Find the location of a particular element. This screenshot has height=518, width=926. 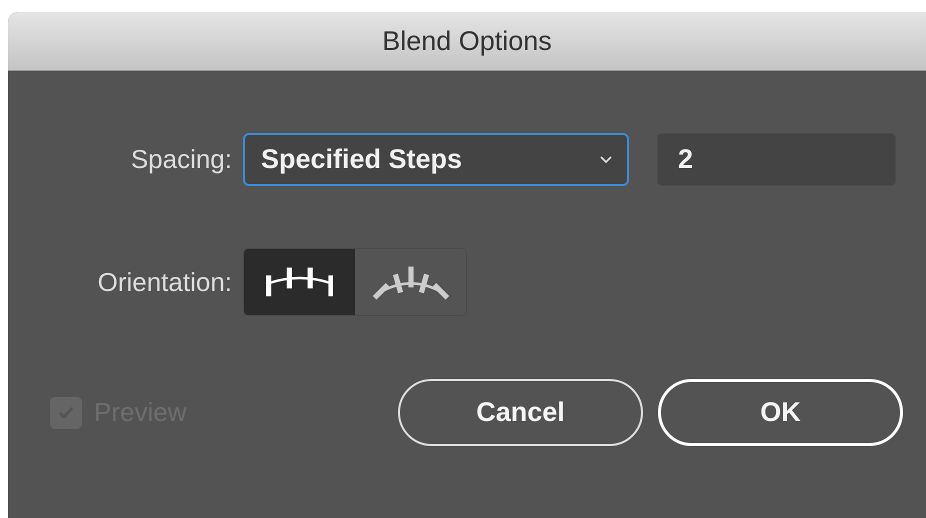

spacing-label: Spacing: is located at coordinates (181, 159).